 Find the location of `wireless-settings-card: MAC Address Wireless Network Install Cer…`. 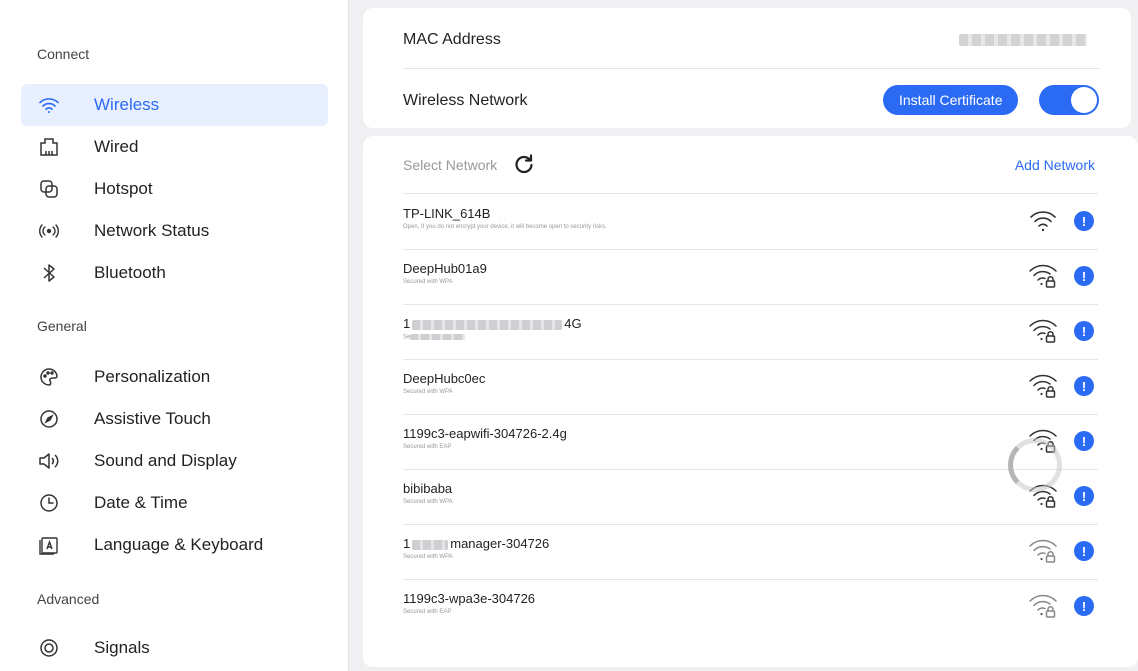

wireless-settings-card: MAC Address Wireless Network Install Cer… is located at coordinates (747, 68).